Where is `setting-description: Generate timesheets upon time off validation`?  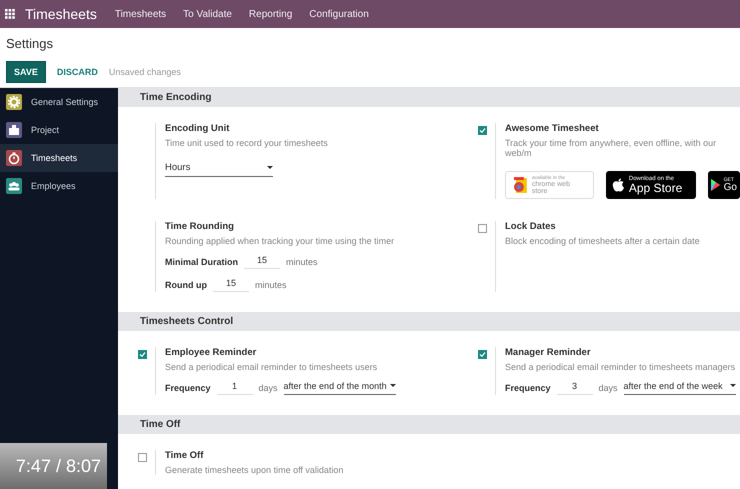
setting-description: Generate timesheets upon time off validation is located at coordinates (254, 470).